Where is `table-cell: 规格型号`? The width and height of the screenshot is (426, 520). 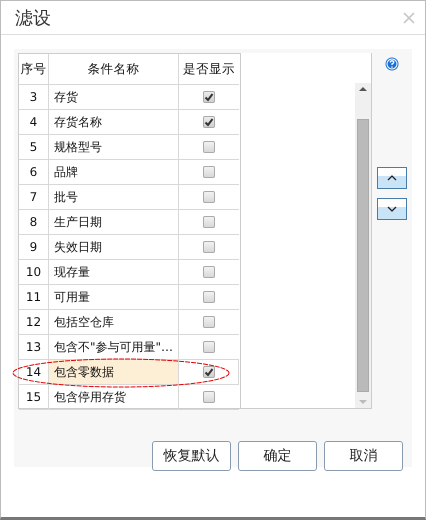
table-cell: 规格型号 is located at coordinates (114, 147).